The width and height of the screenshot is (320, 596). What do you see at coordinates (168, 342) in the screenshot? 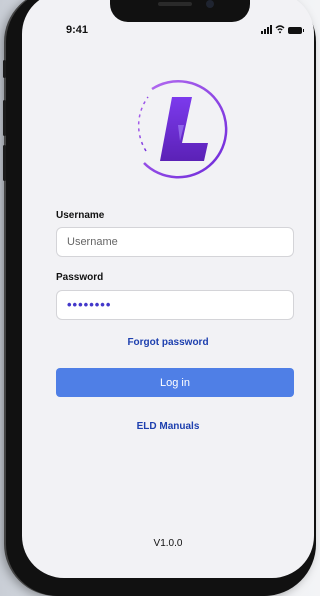
I see `forgot-password-link: Forgot password` at bounding box center [168, 342].